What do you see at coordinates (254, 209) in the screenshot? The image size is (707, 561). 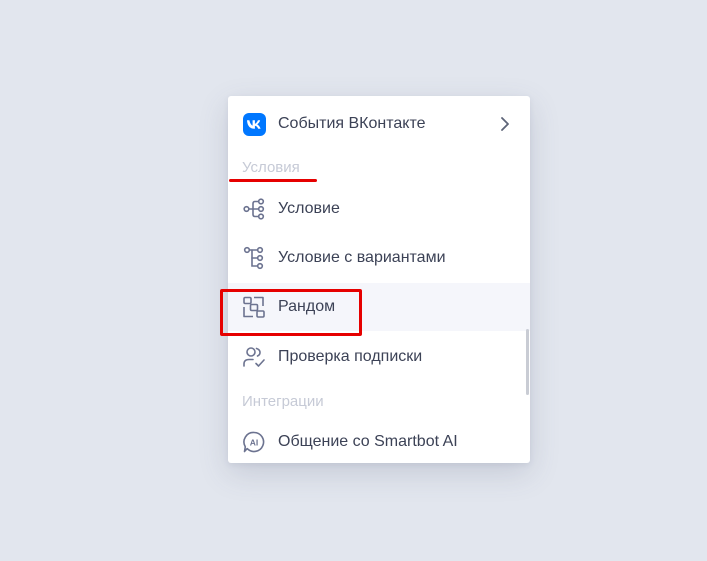 I see `branch-icon` at bounding box center [254, 209].